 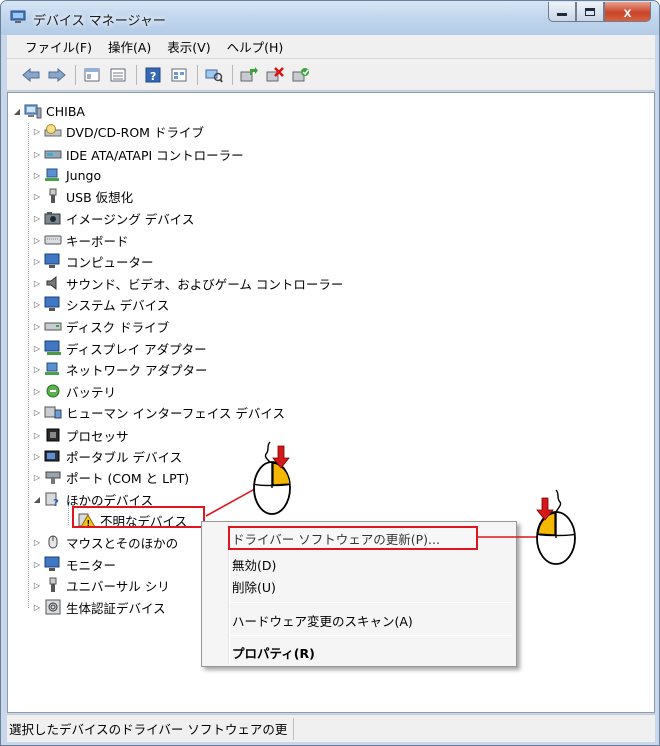 I want to click on tree-item-label: ネットワーク アダプター, so click(x=137, y=370).